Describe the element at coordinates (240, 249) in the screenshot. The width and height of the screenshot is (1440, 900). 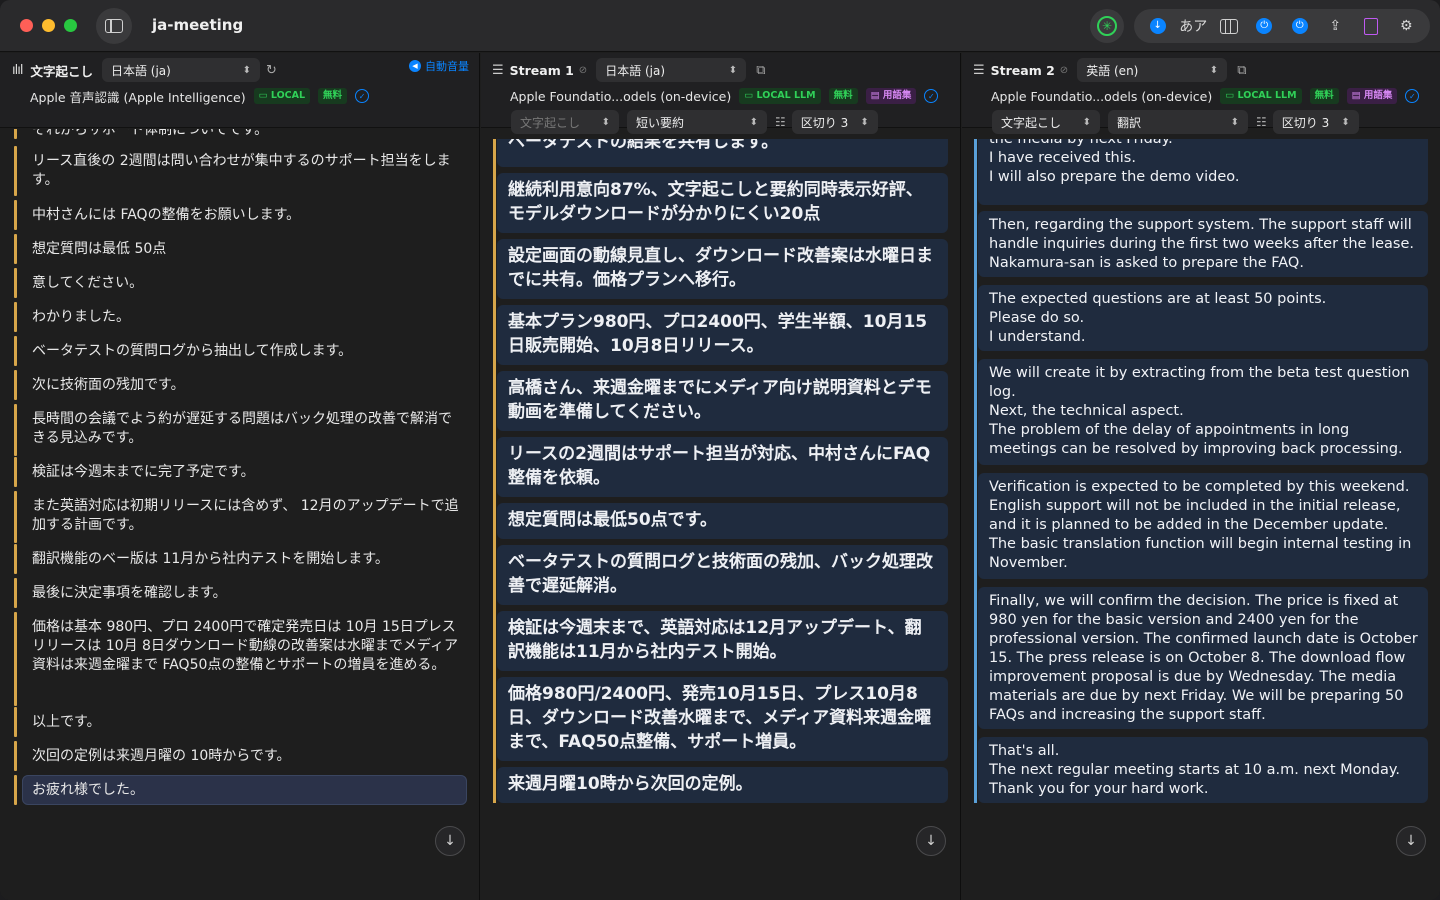
I see `transcript-row: 想定質問は最低 50点` at that location.